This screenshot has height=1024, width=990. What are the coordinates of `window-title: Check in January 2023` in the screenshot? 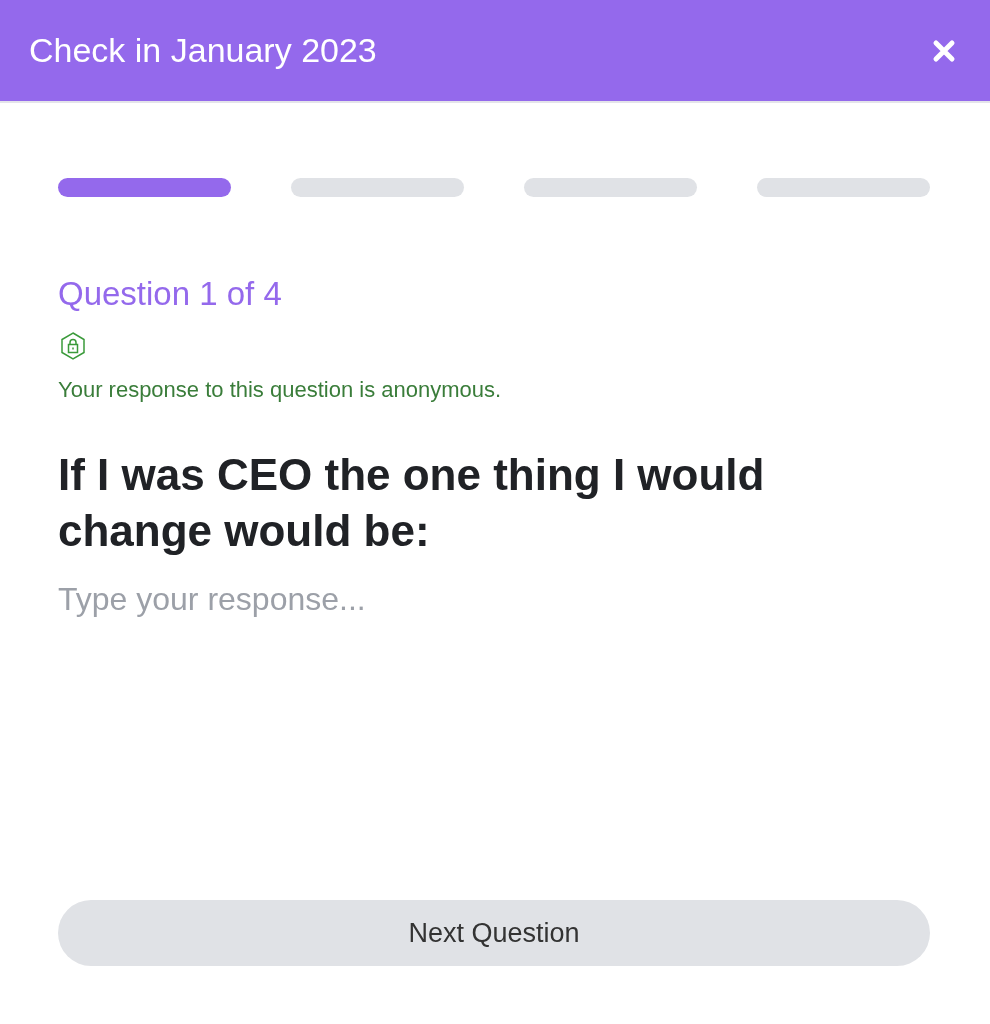 It's located at (203, 50).